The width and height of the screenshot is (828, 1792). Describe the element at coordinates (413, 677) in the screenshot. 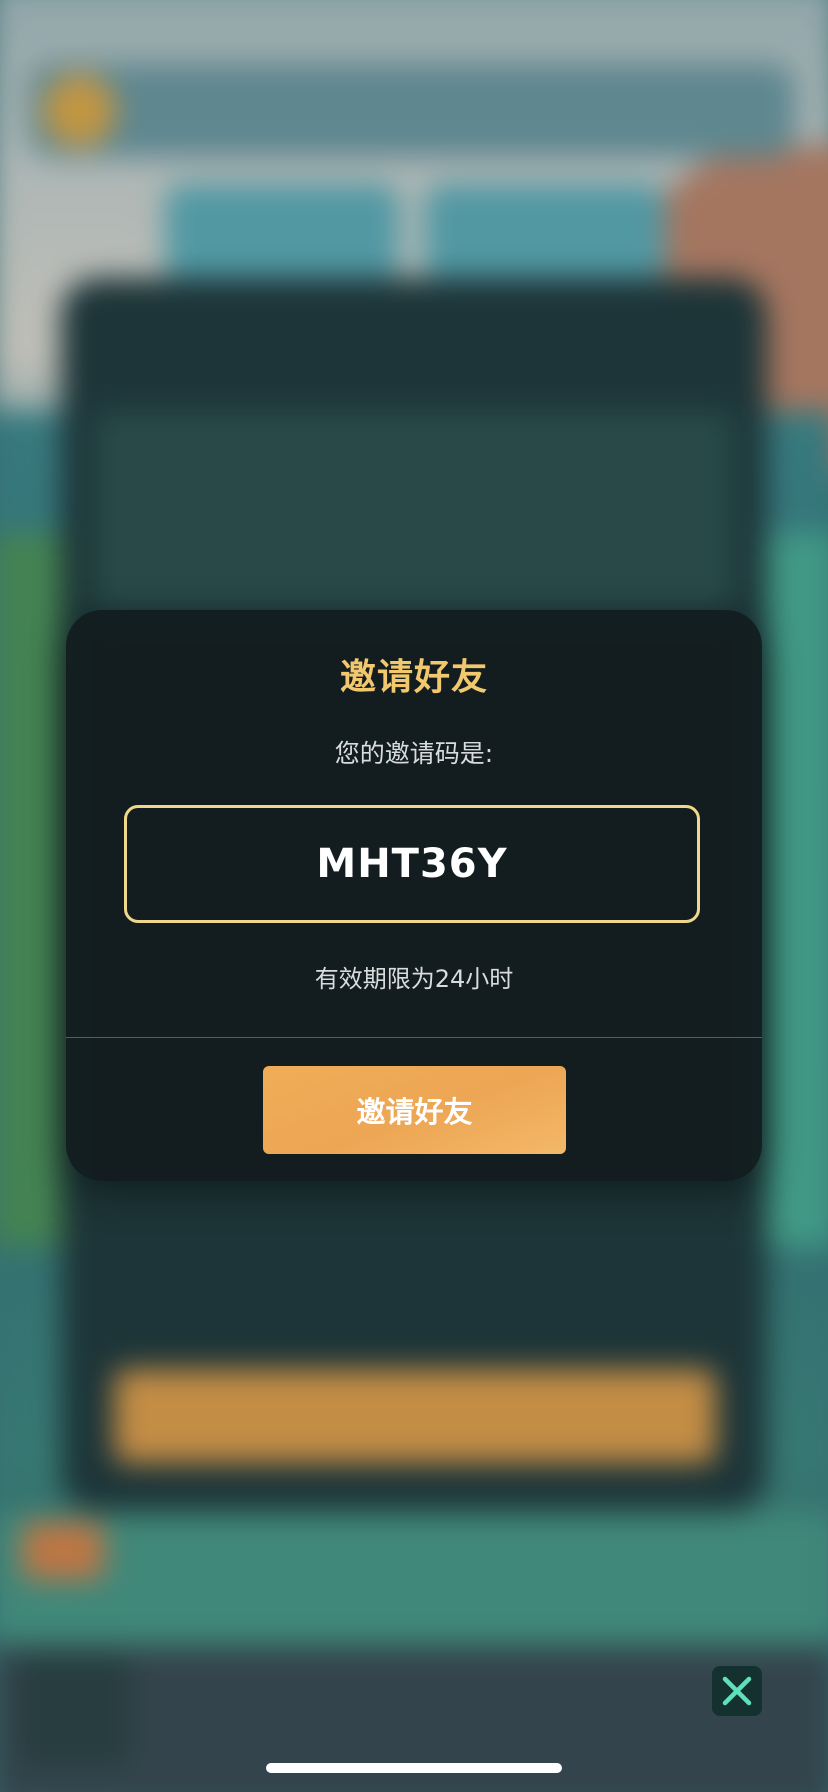

I see `dialog-title: 邀请好友` at that location.